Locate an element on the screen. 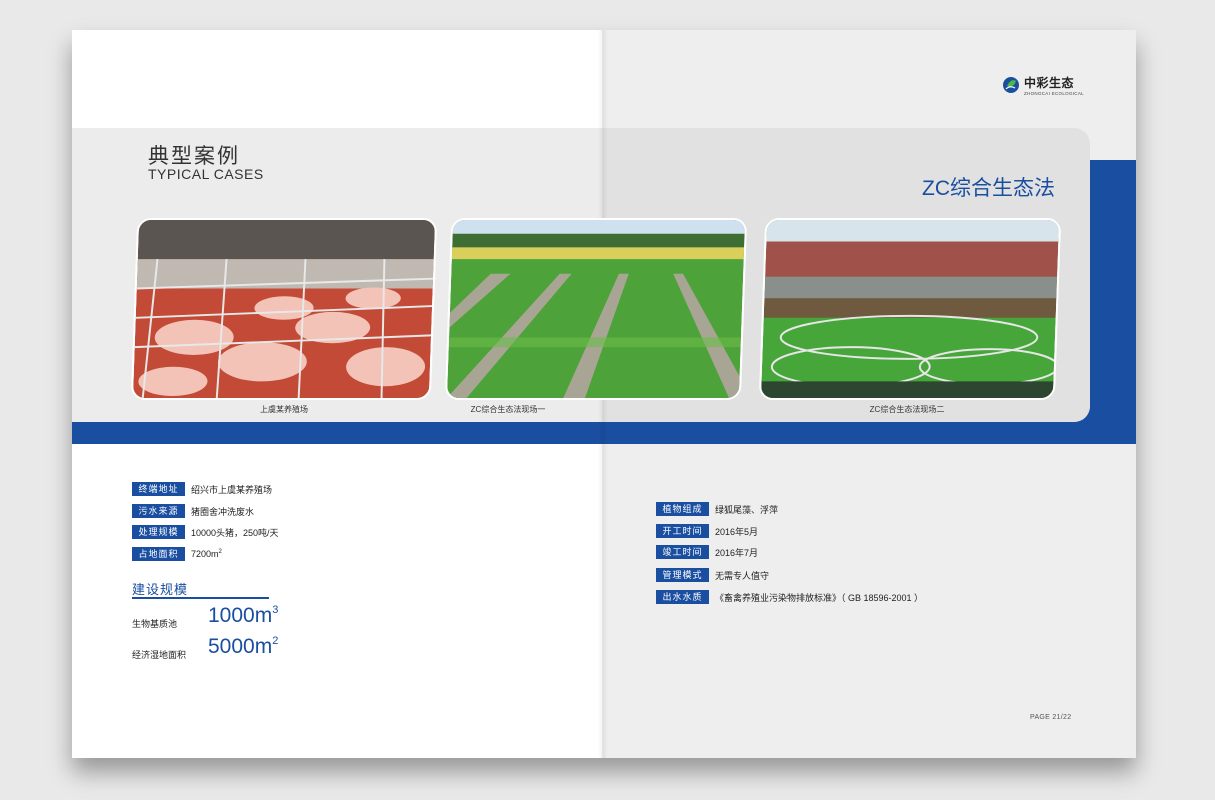 This screenshot has height=800, width=1215. pig-farm-photo is located at coordinates (284, 309).